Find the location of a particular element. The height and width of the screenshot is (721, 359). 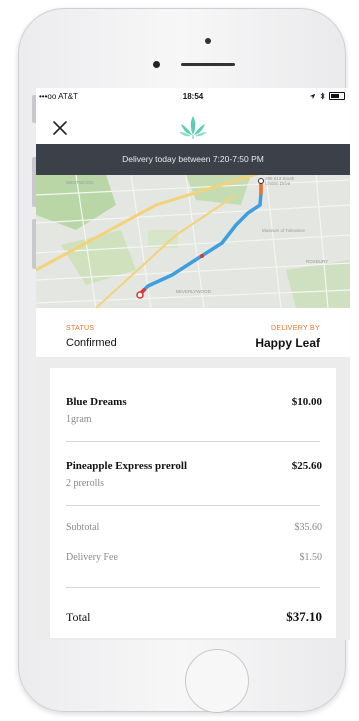

total-label: Total is located at coordinates (78, 617).